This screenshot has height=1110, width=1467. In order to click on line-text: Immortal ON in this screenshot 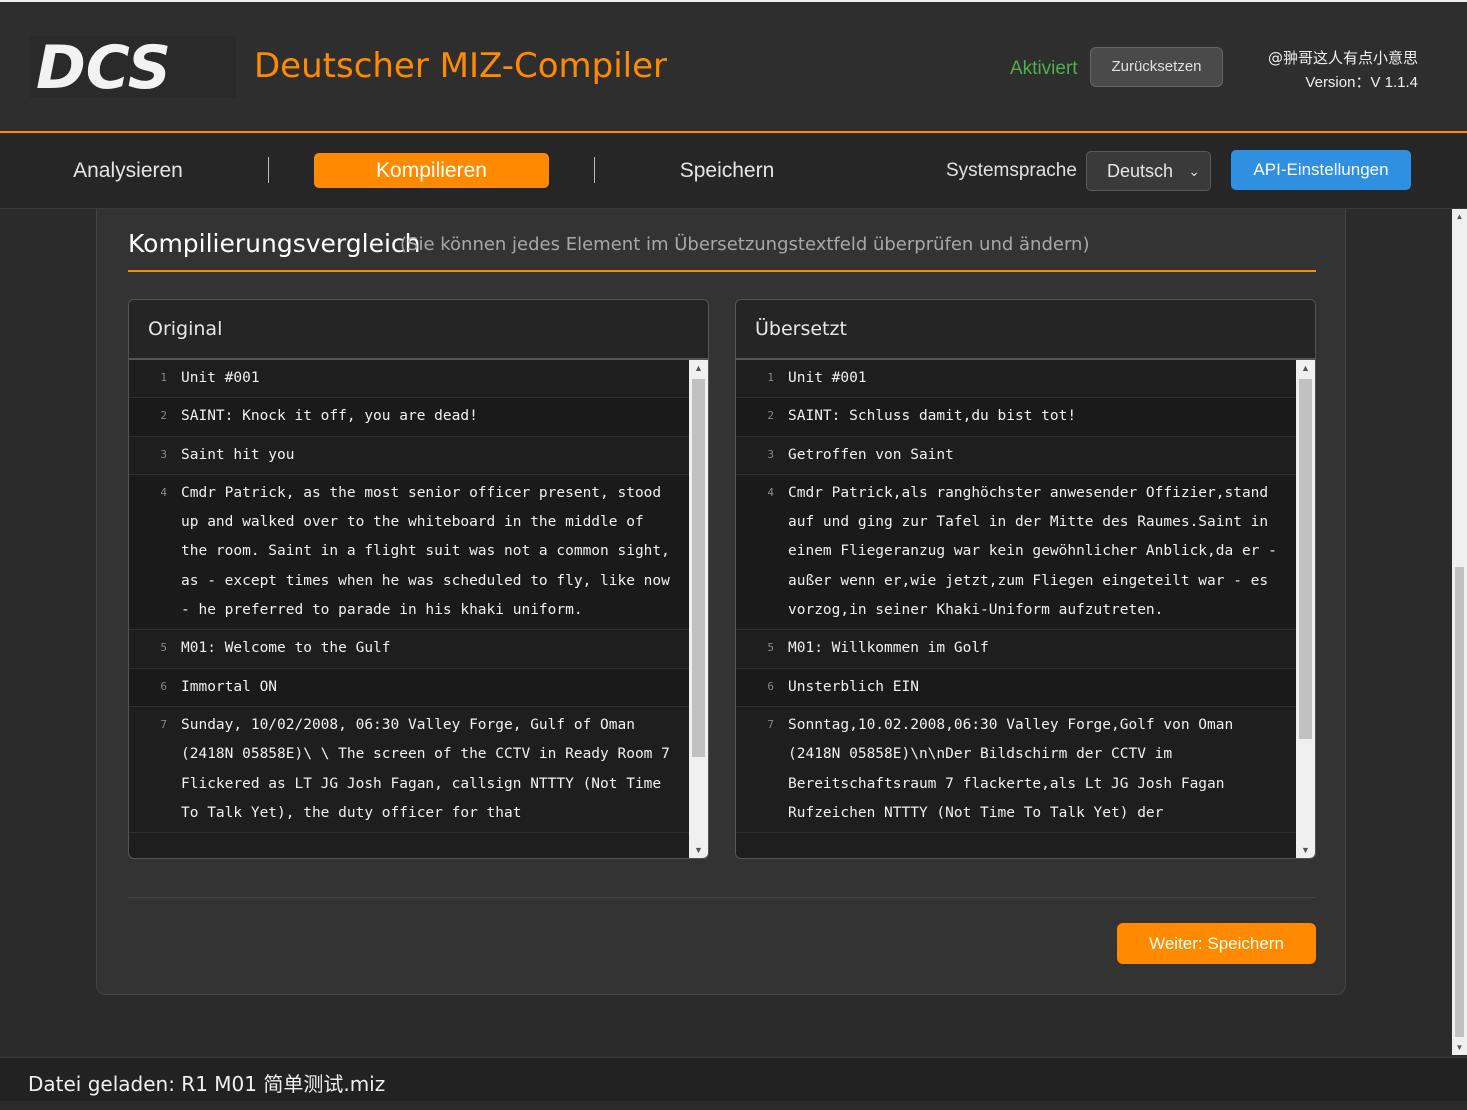, I will do `click(435, 687)`.